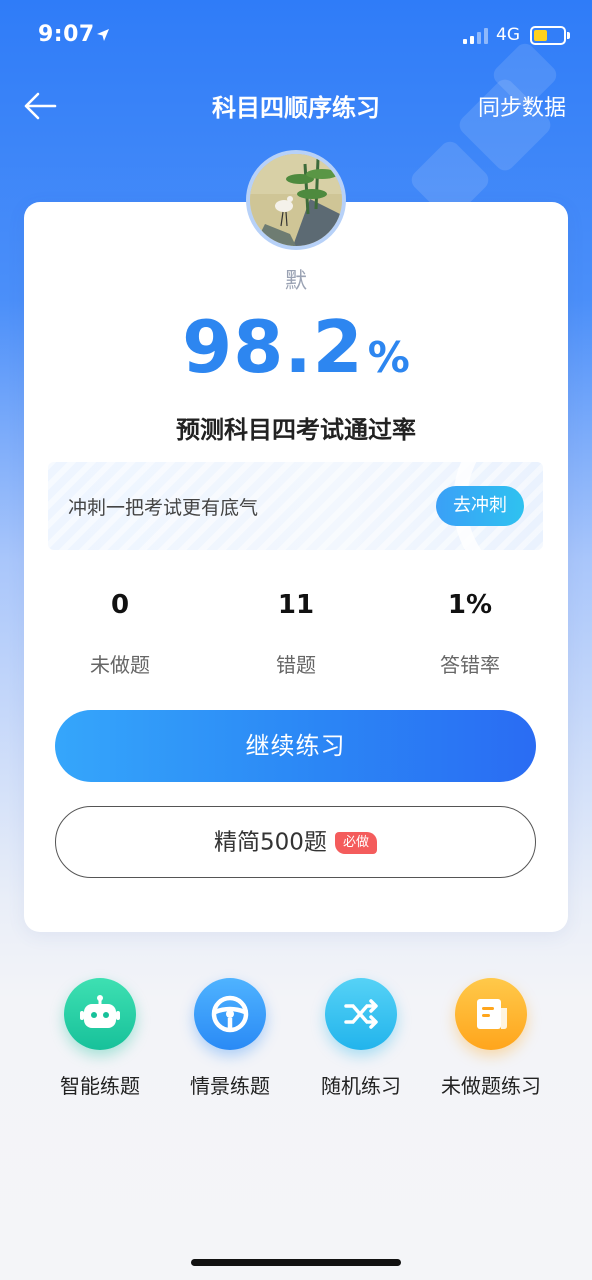  Describe the element at coordinates (480, 506) in the screenshot. I see `sprint-button: 去冲刺` at that location.